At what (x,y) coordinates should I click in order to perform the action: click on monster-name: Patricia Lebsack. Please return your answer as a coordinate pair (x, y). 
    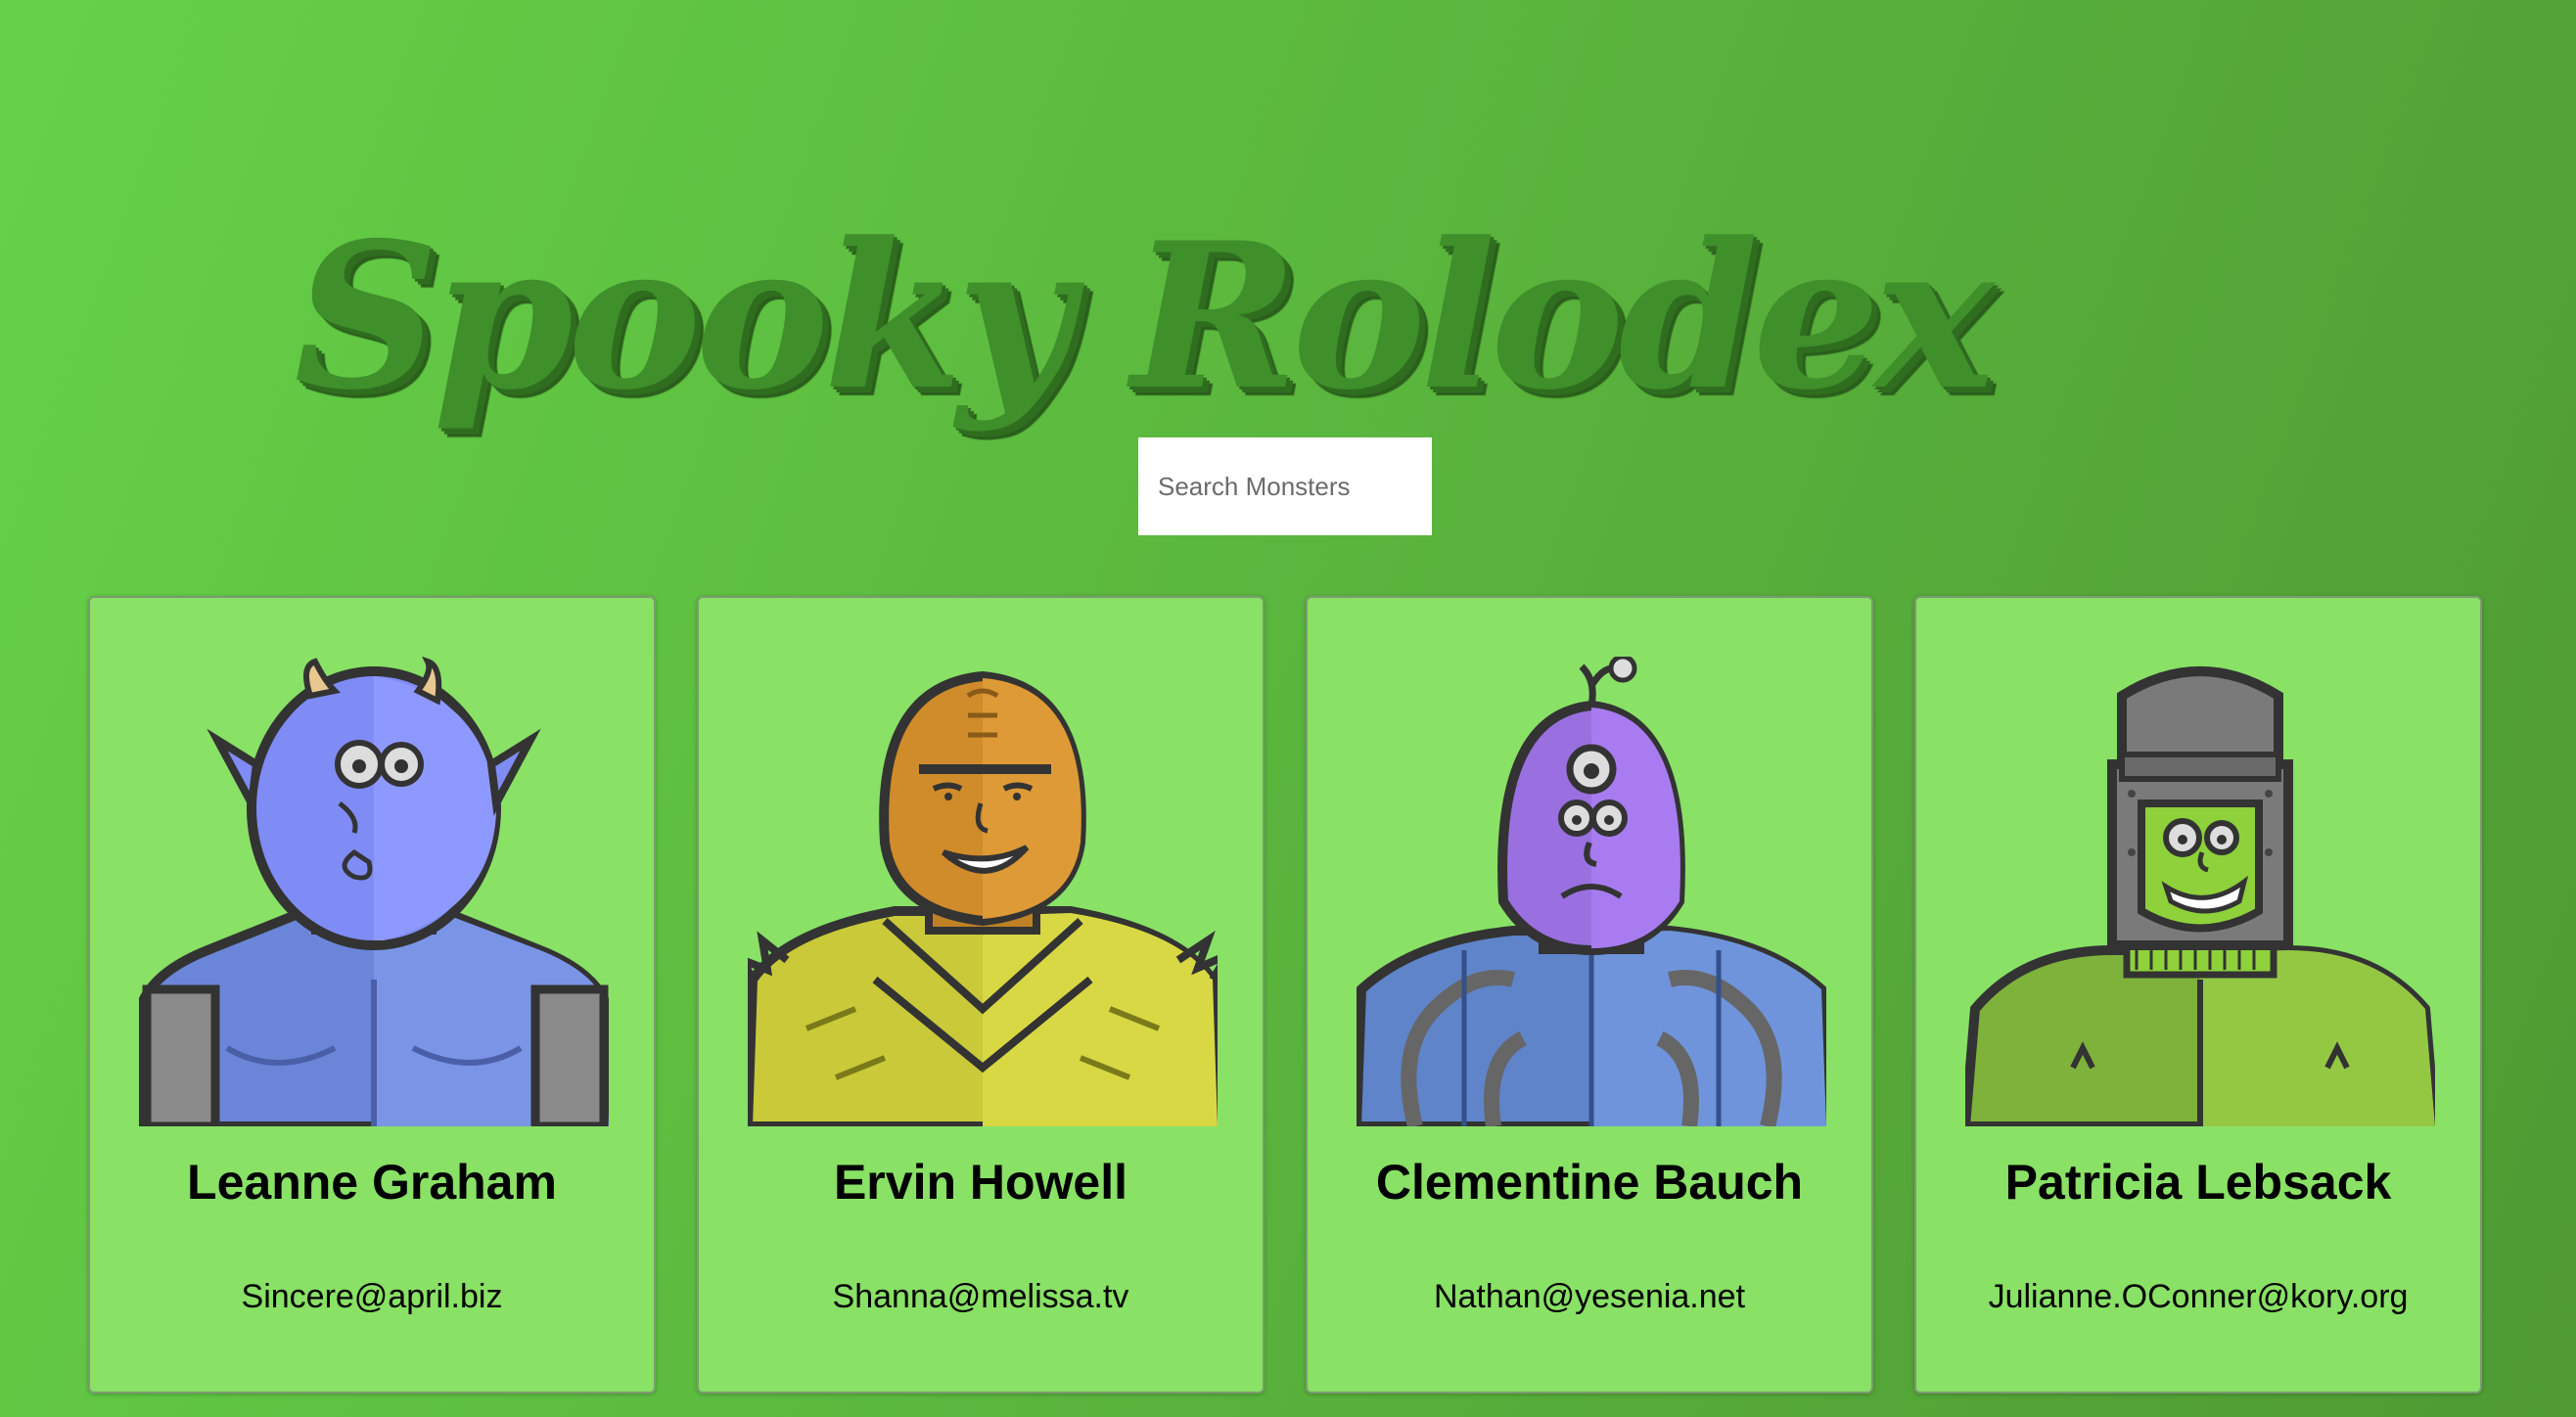
    Looking at the image, I should click on (2198, 1182).